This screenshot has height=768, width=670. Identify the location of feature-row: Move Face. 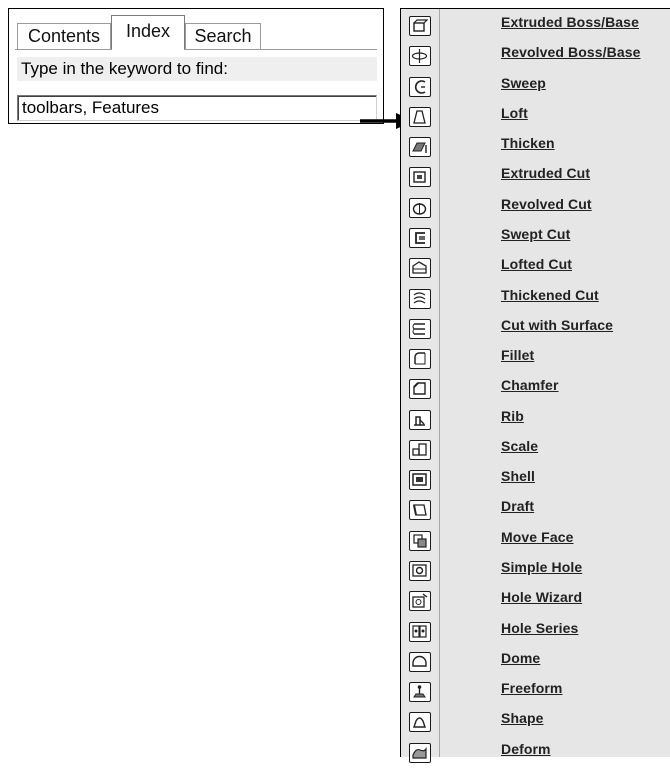
(535, 541).